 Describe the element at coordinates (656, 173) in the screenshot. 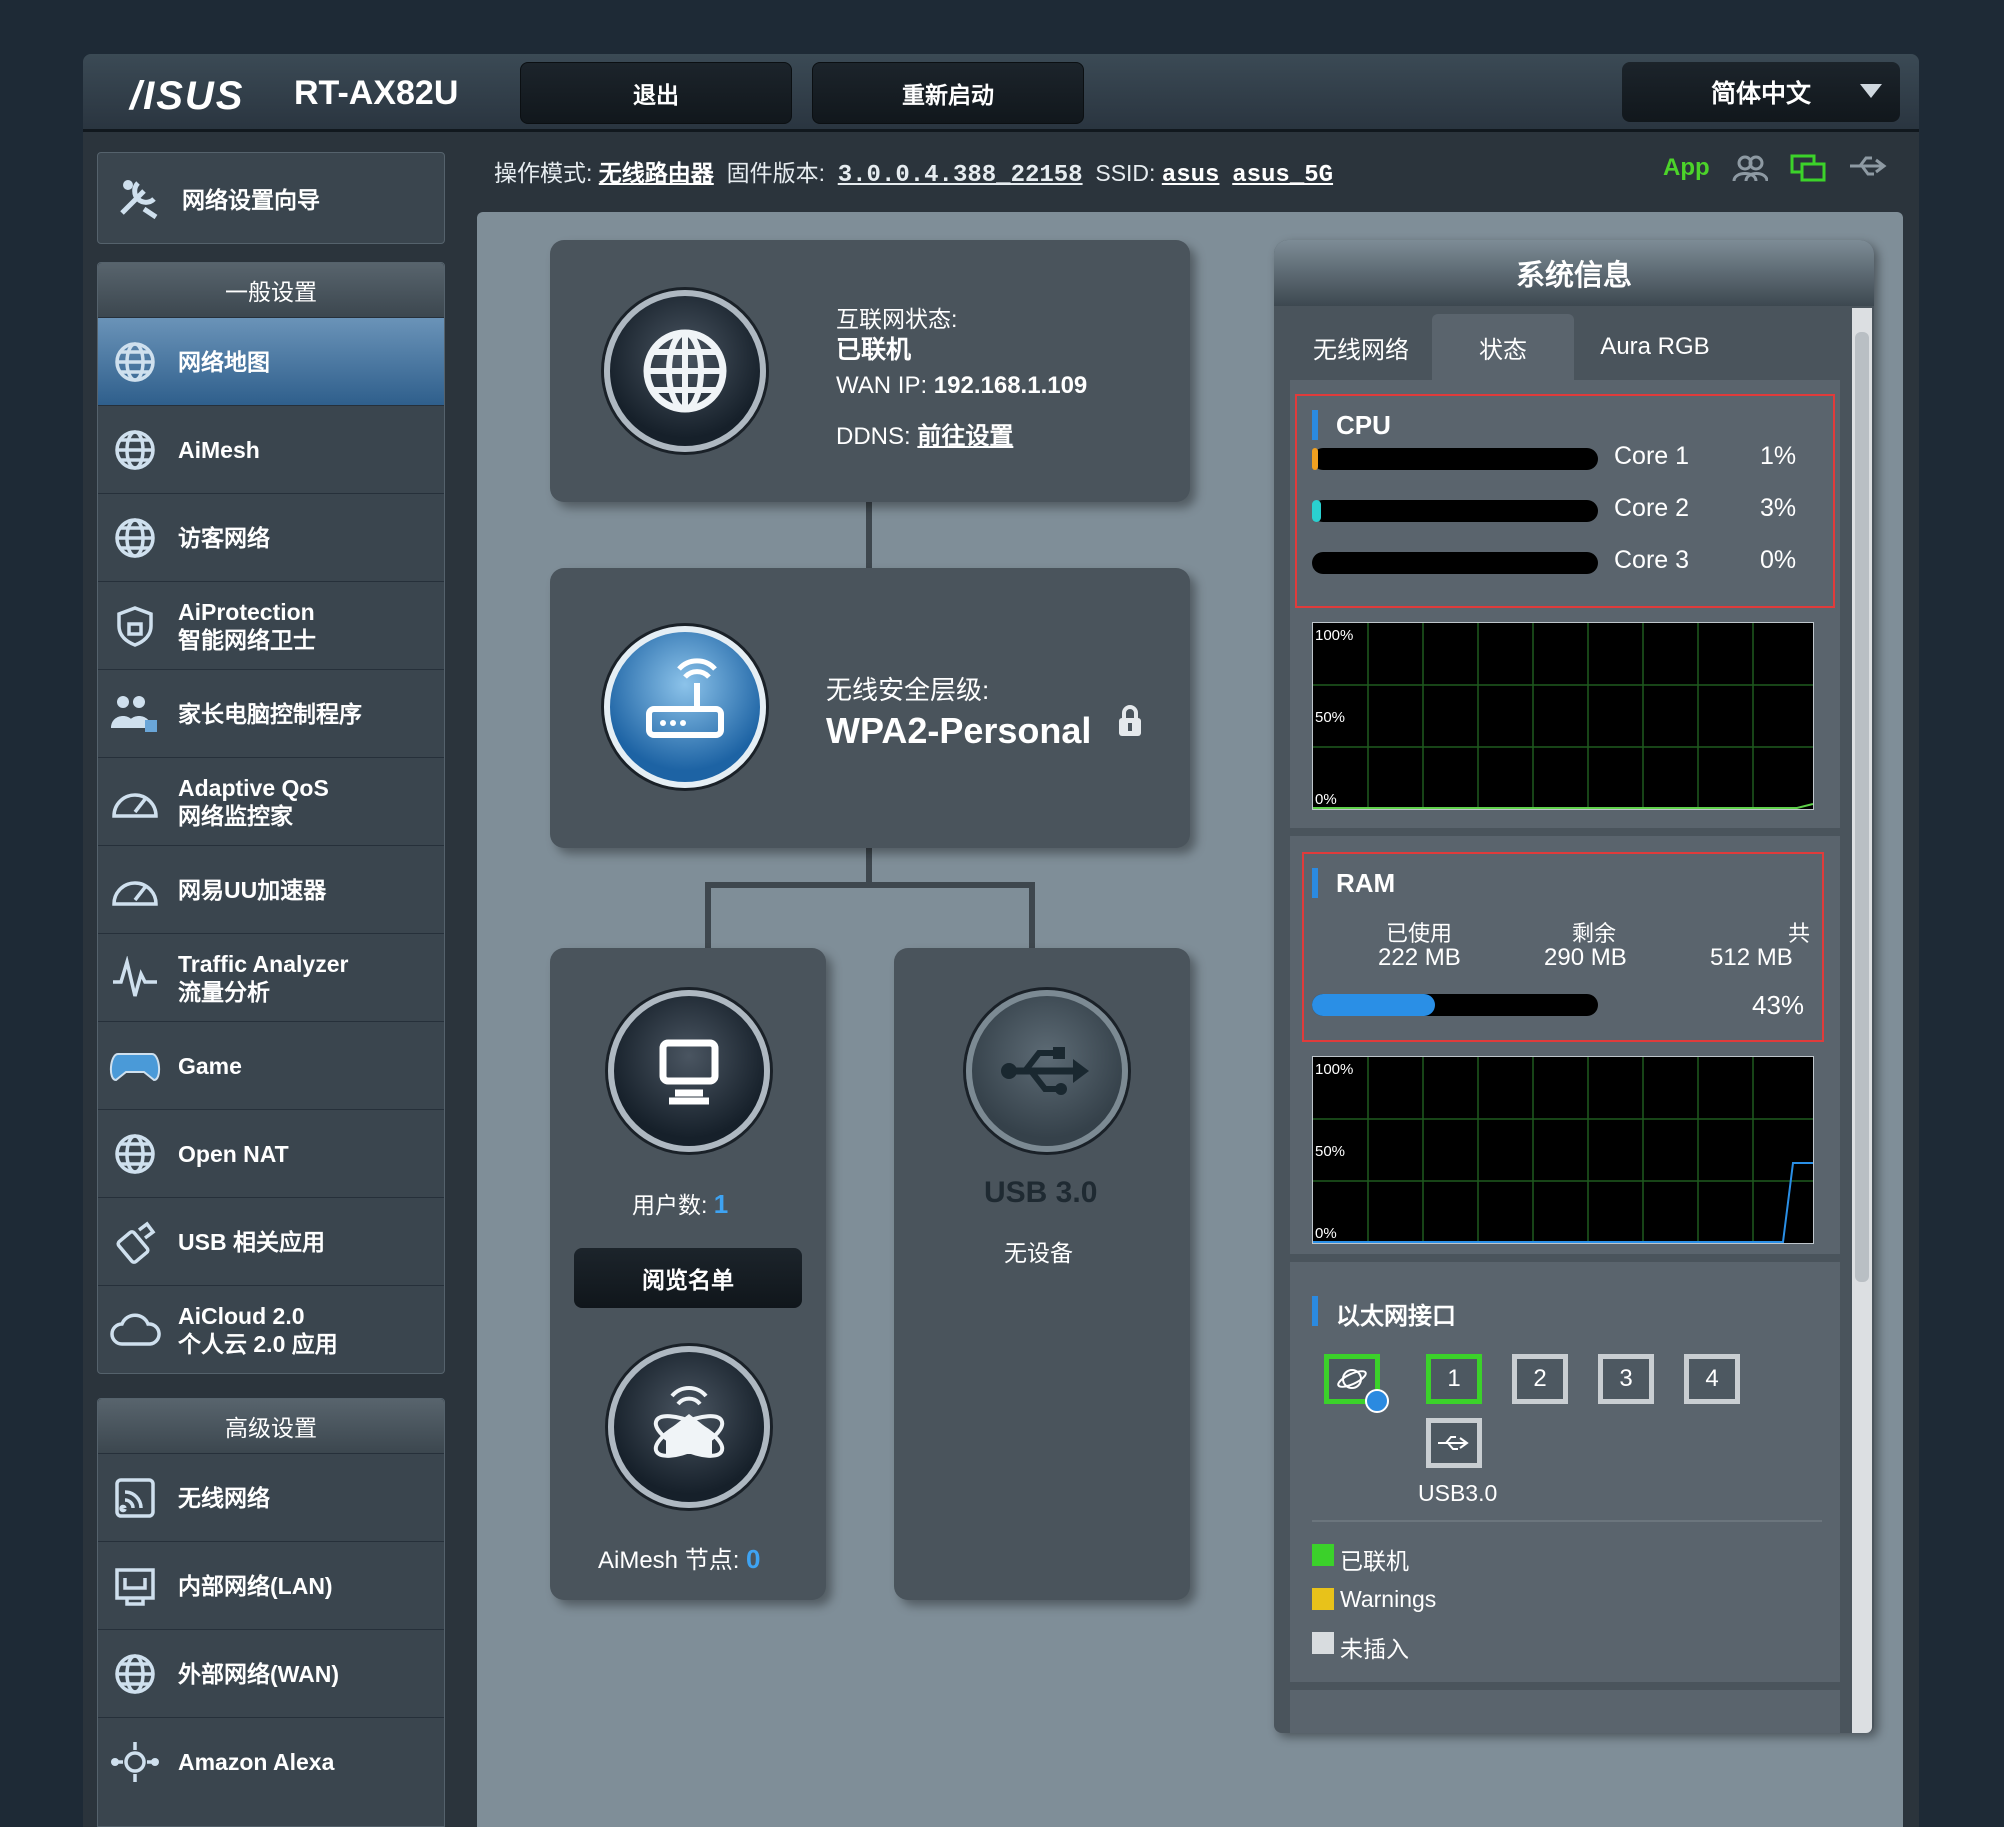

I see `mode-link: 无线路由器` at that location.